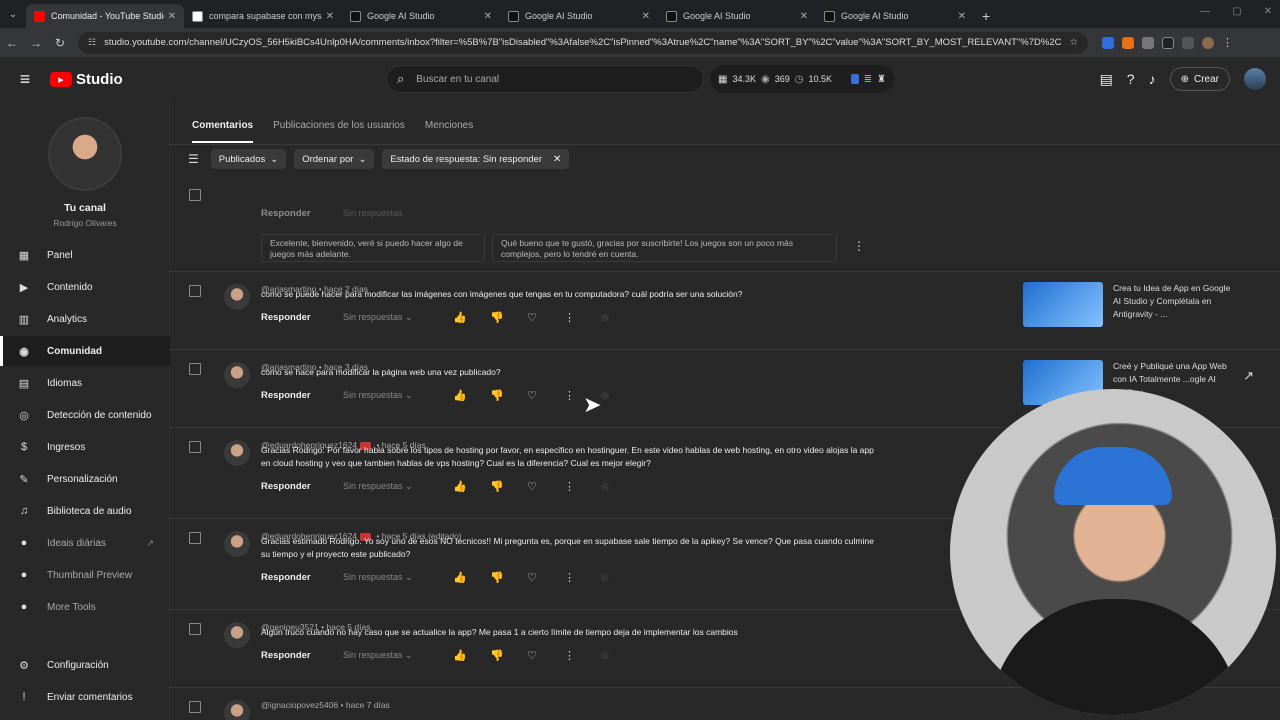  Describe the element at coordinates (105, 16) in the screenshot. I see `browser-tab: Comunidad - YouTube Studio ✕` at that location.